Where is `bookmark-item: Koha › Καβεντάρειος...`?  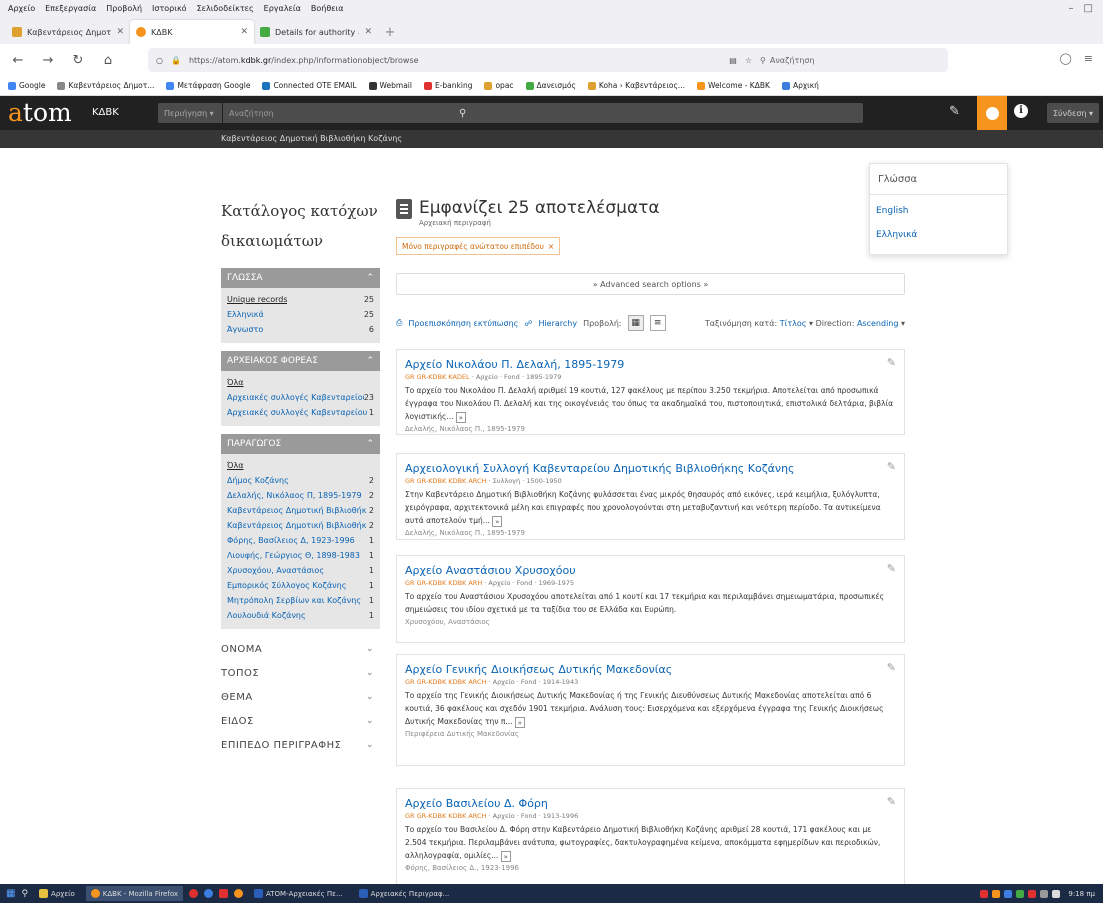 bookmark-item: Koha › Καβεντάρειος... is located at coordinates (636, 85).